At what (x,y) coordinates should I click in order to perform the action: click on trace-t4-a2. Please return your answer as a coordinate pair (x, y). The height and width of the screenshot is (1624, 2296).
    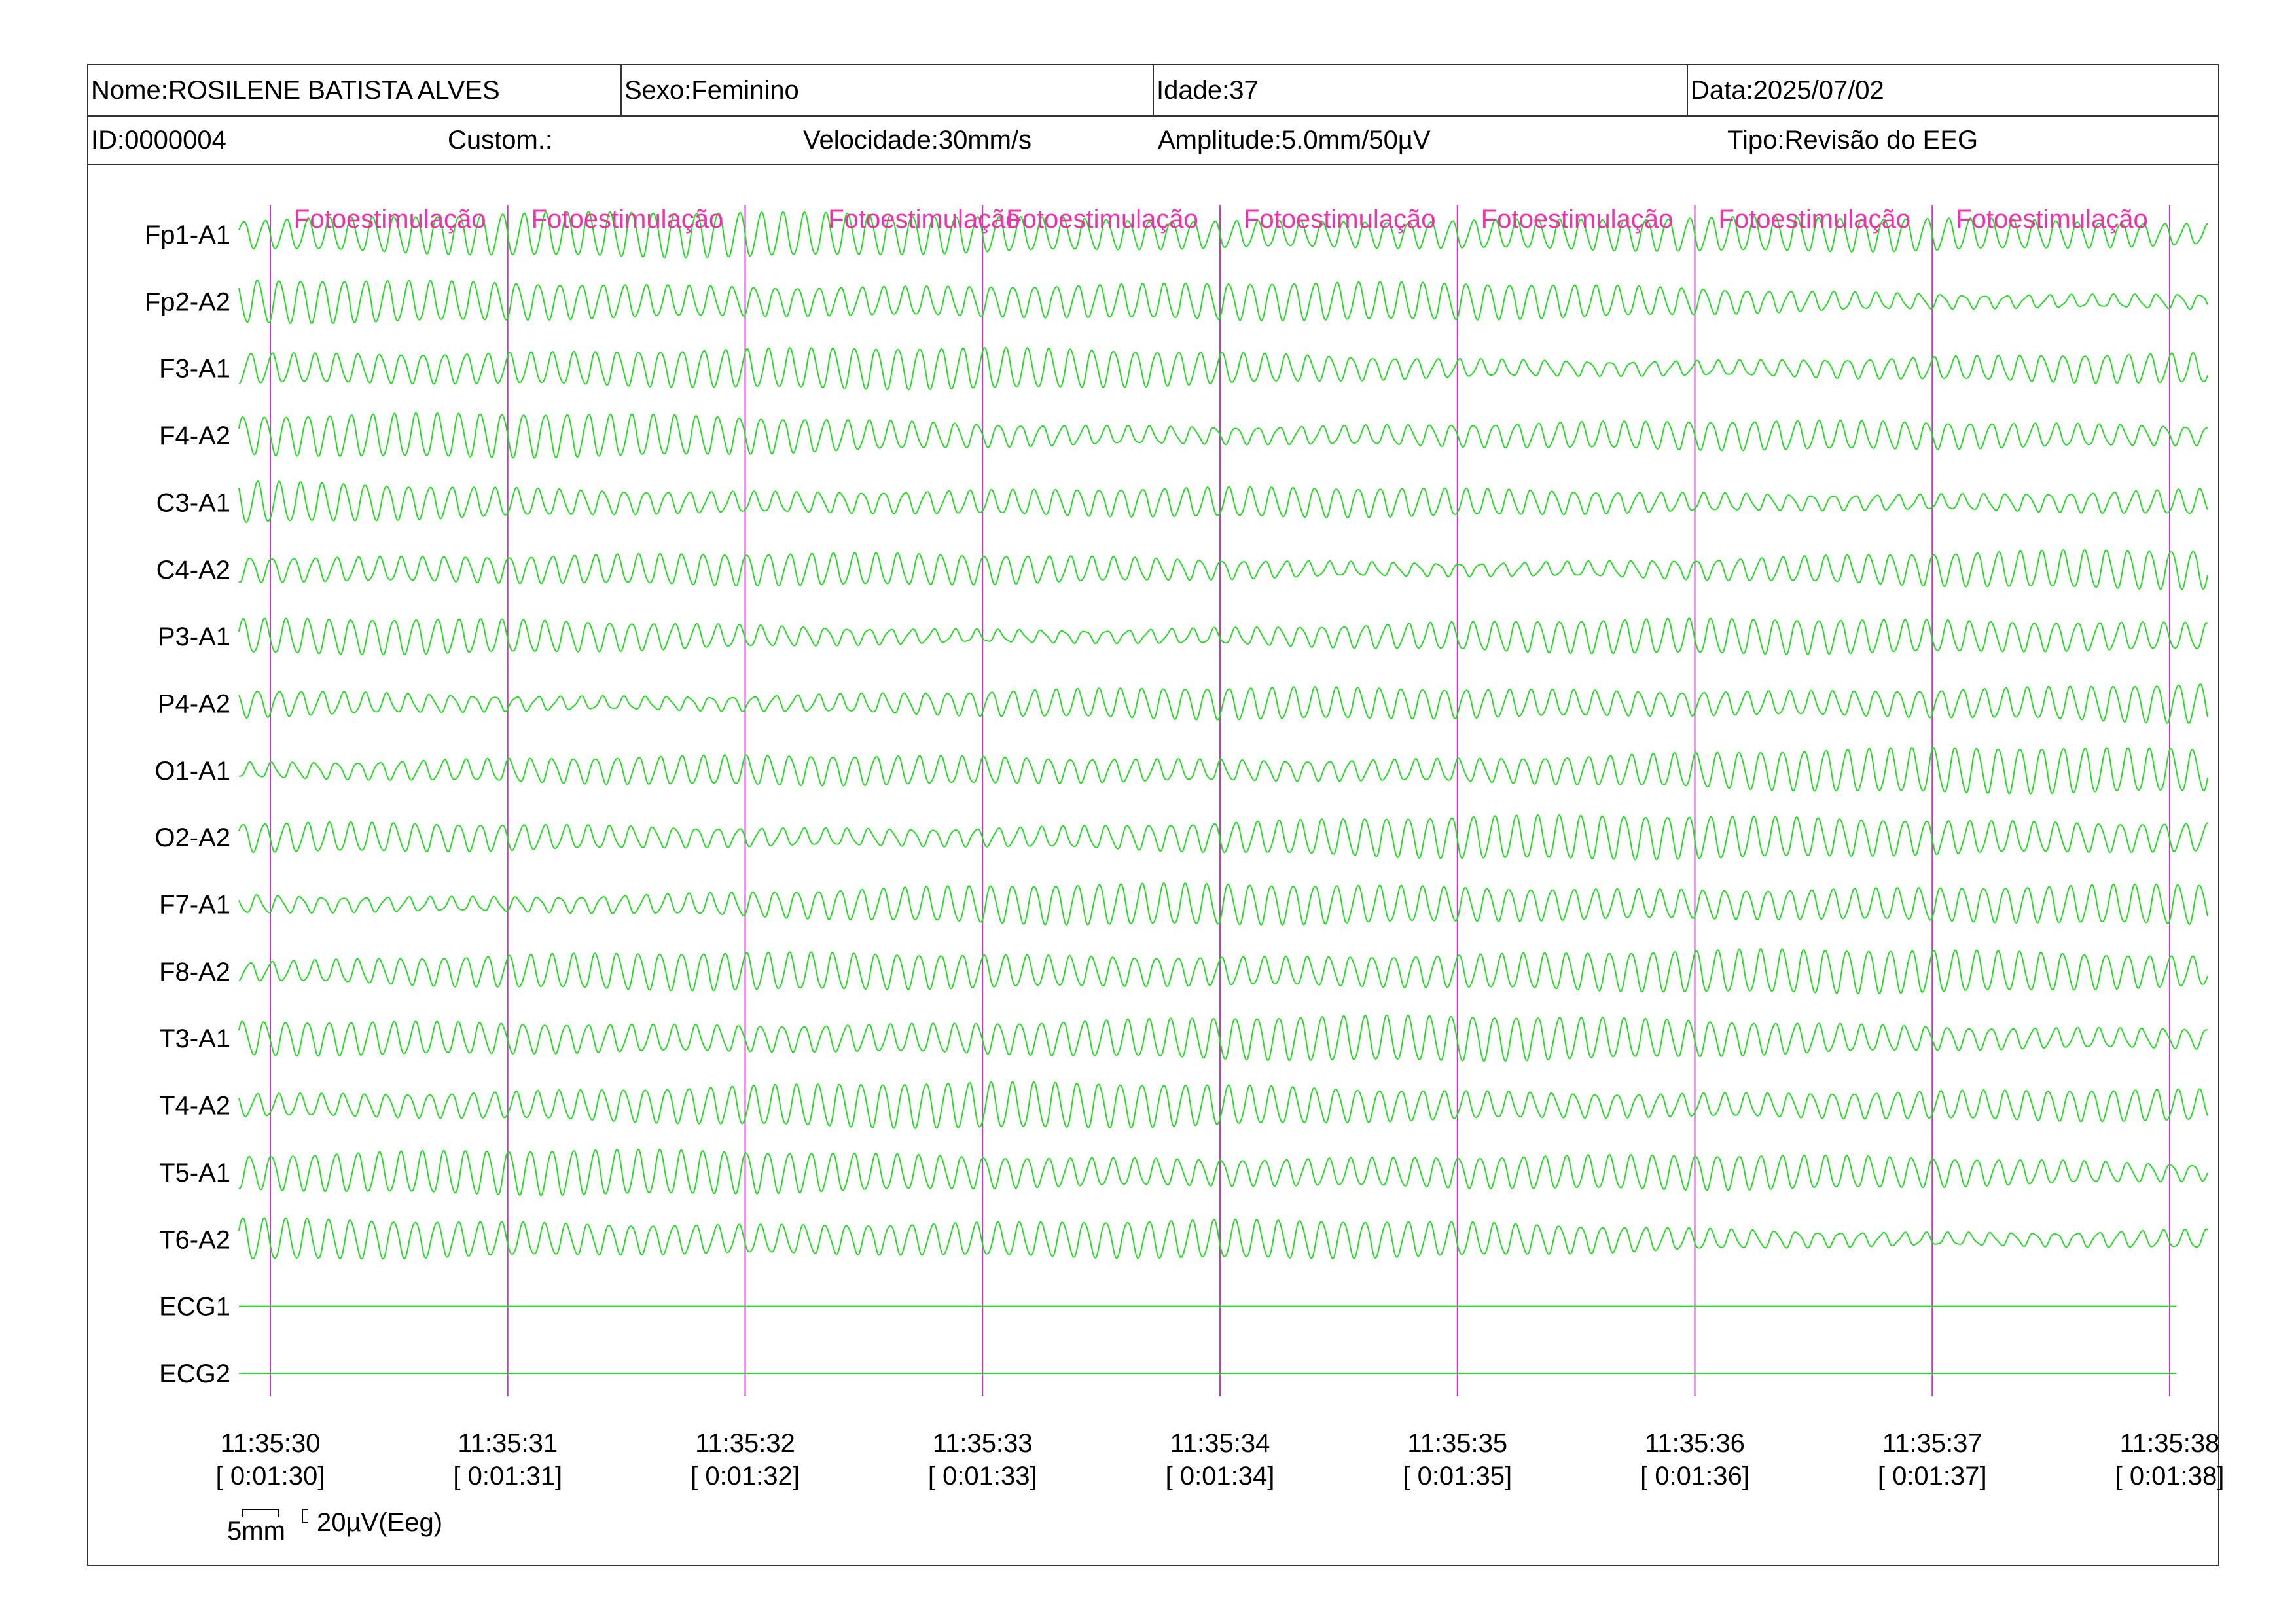
    Looking at the image, I should click on (1223, 1105).